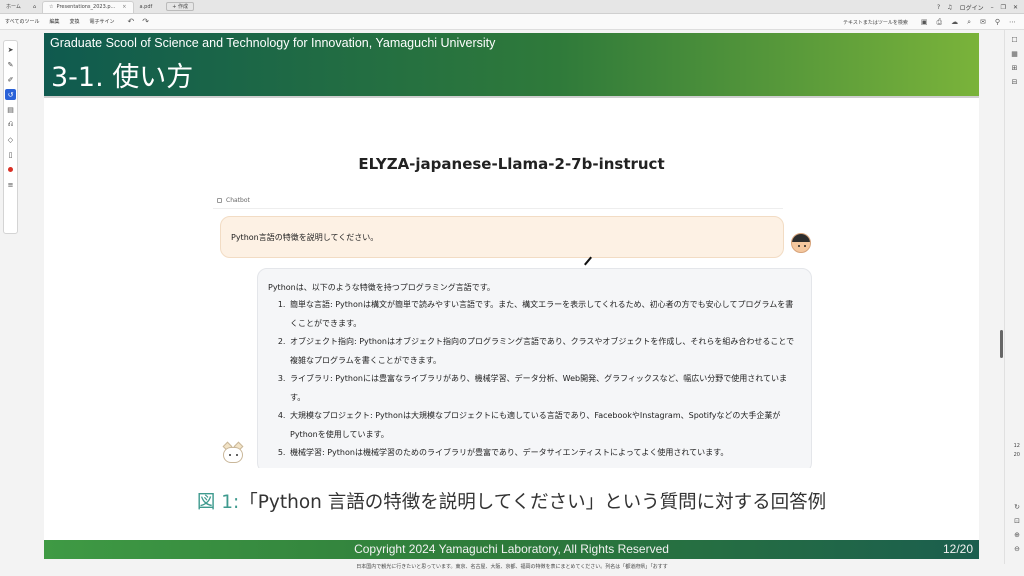 Image resolution: width=1024 pixels, height=576 pixels. I want to click on select-cursor-icon: ➤, so click(10, 49).